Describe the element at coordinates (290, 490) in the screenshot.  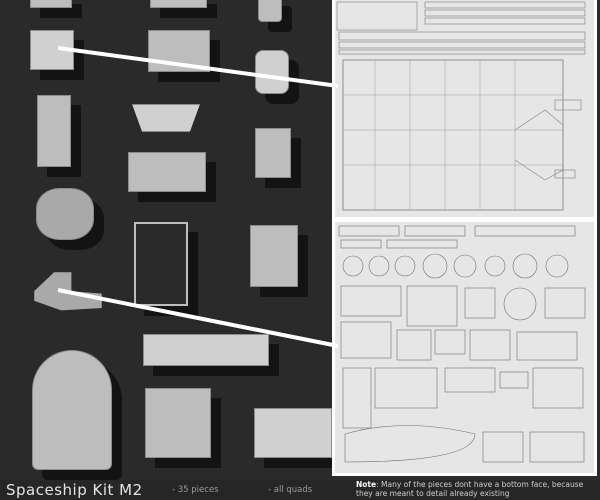
I see `topology-info: - all quads` at that location.